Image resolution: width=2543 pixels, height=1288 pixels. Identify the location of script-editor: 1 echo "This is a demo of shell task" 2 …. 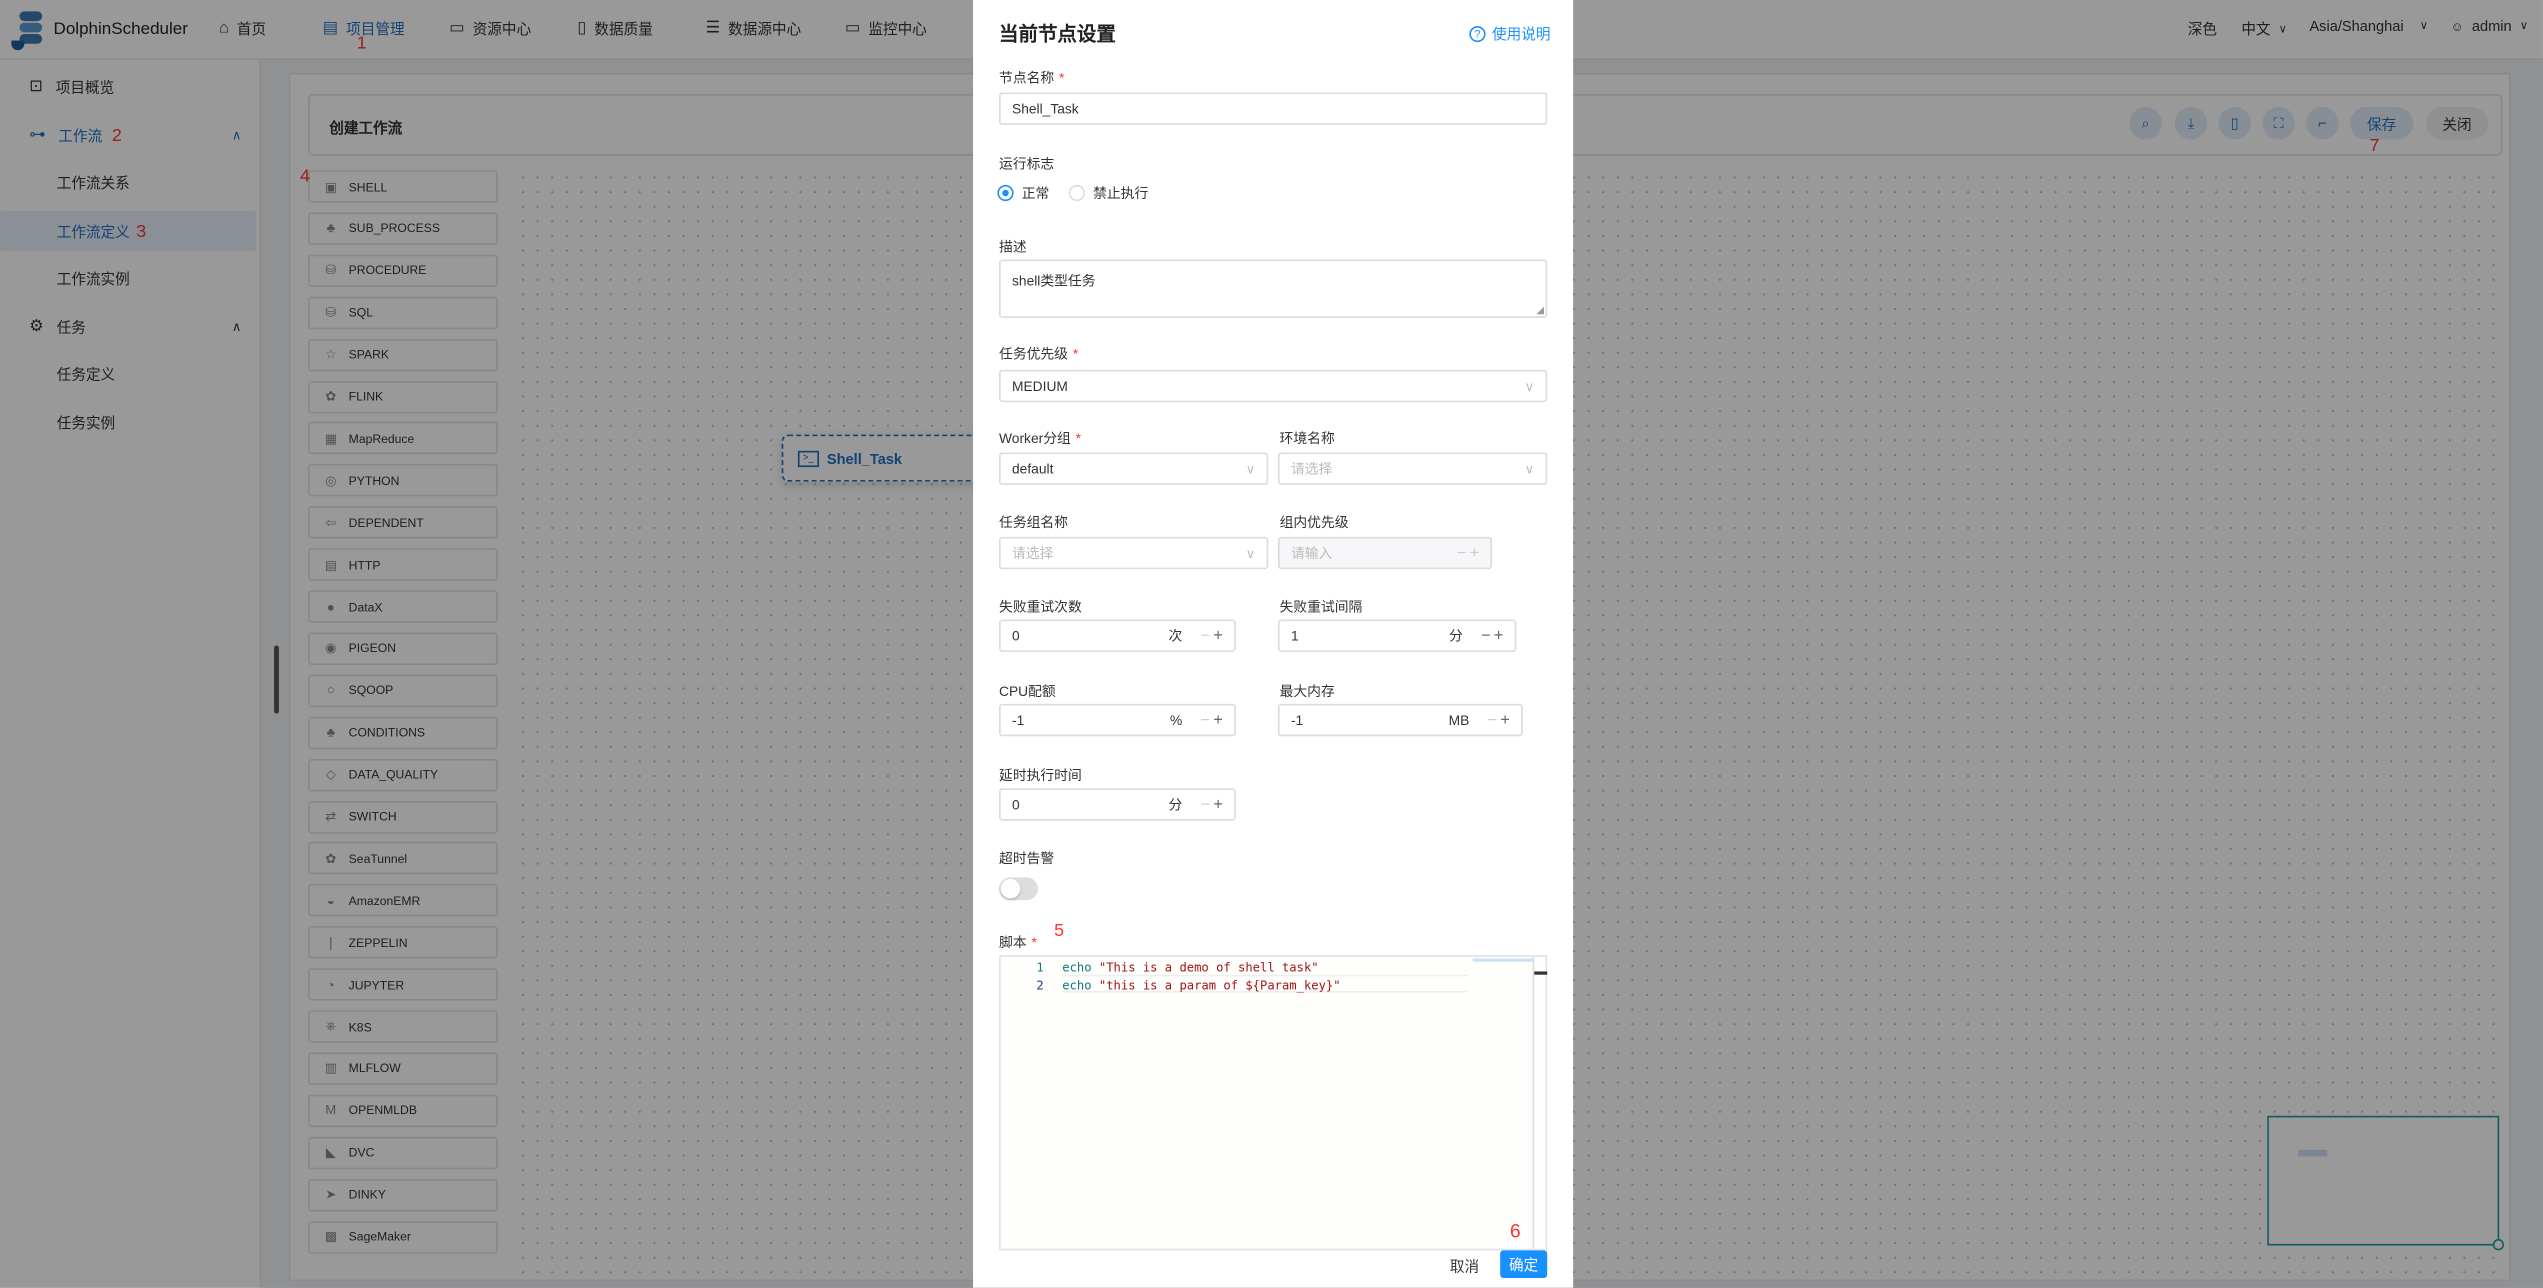
(1273, 1103).